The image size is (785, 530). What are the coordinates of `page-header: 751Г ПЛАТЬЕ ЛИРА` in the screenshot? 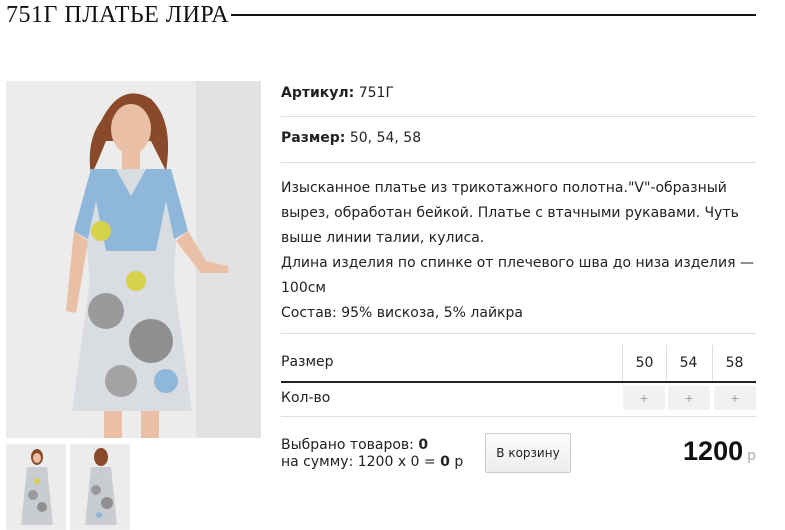 It's located at (381, 15).